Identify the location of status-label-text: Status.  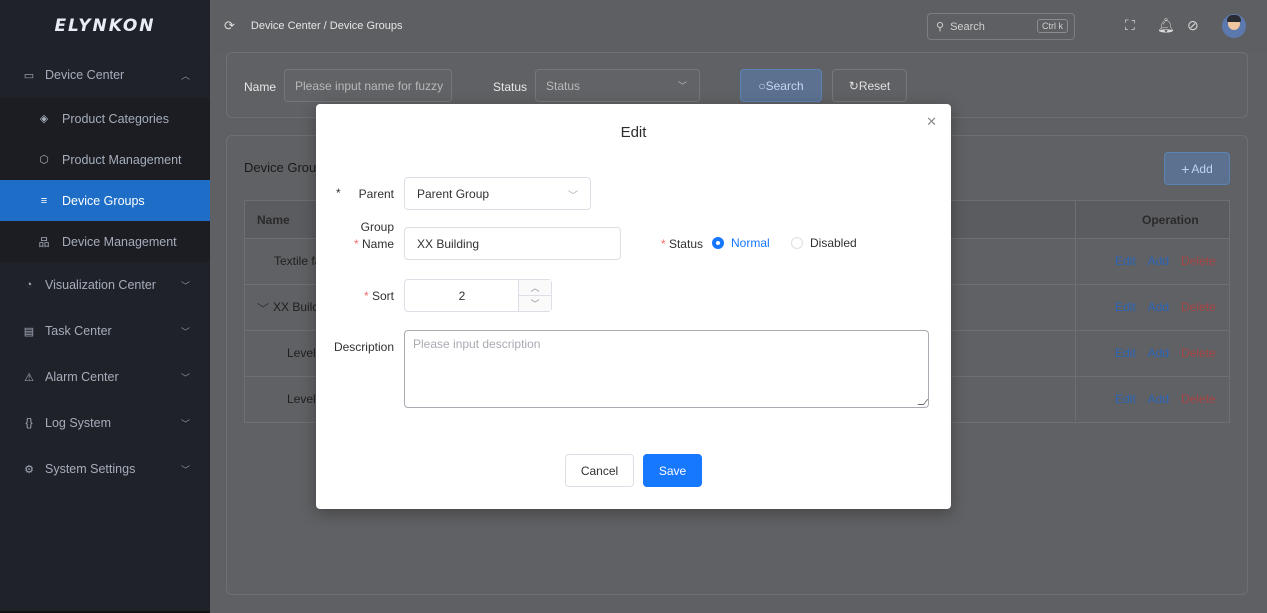
(685, 244).